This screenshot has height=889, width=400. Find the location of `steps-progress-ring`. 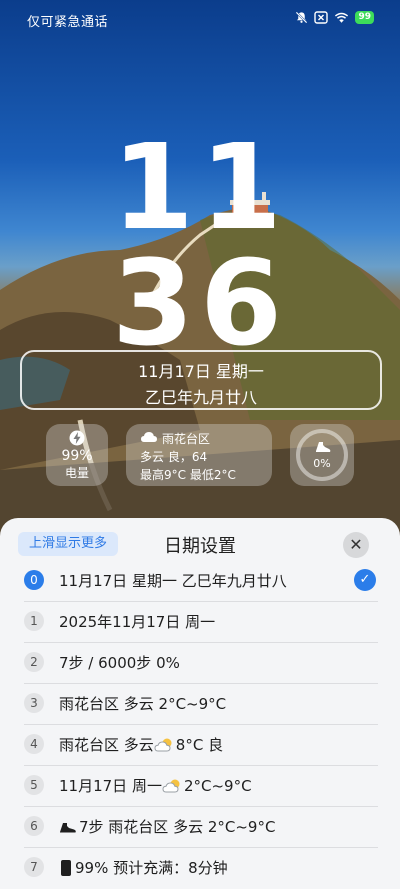

steps-progress-ring is located at coordinates (322, 455).